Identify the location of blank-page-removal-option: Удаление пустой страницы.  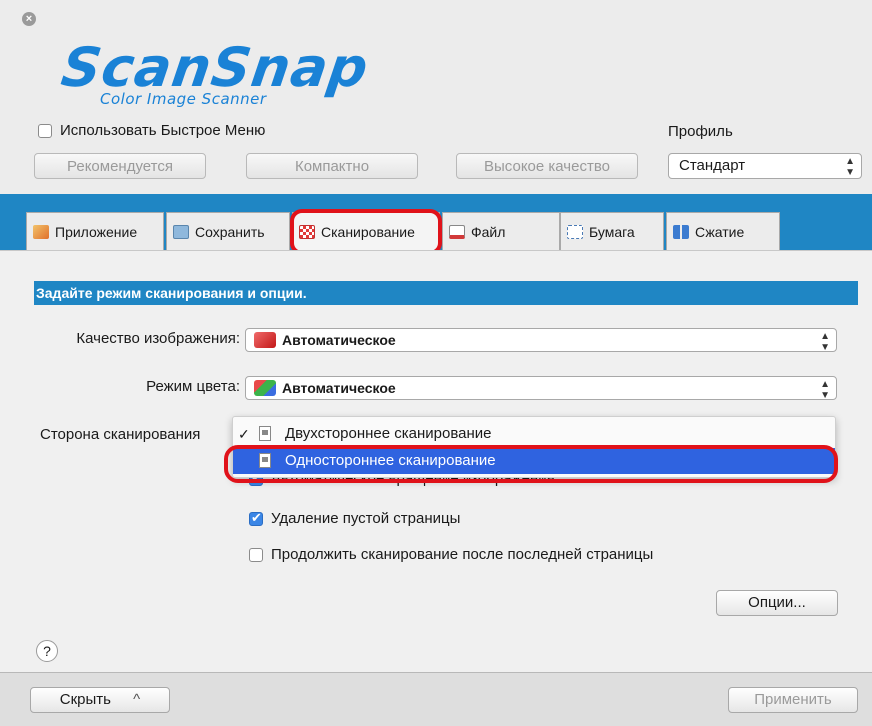
(354, 518).